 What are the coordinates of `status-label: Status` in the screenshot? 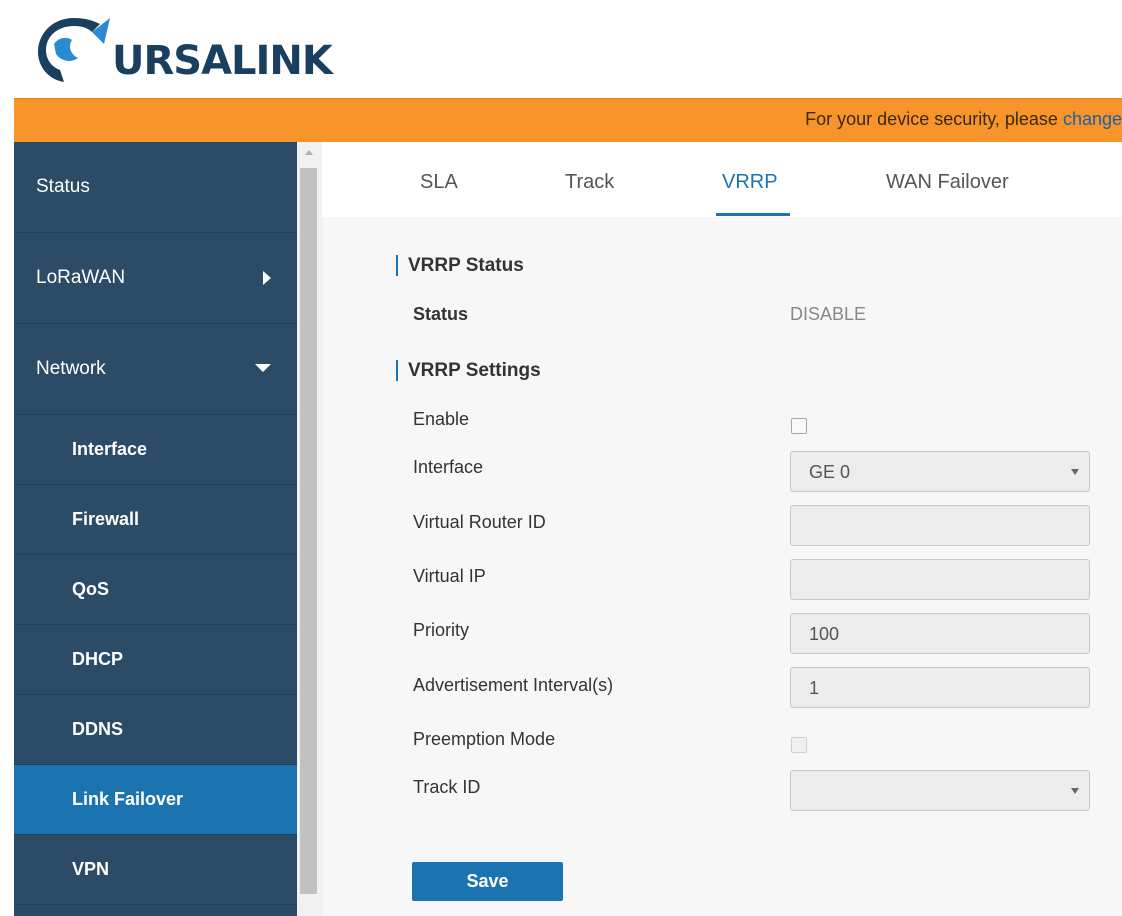 It's located at (441, 314).